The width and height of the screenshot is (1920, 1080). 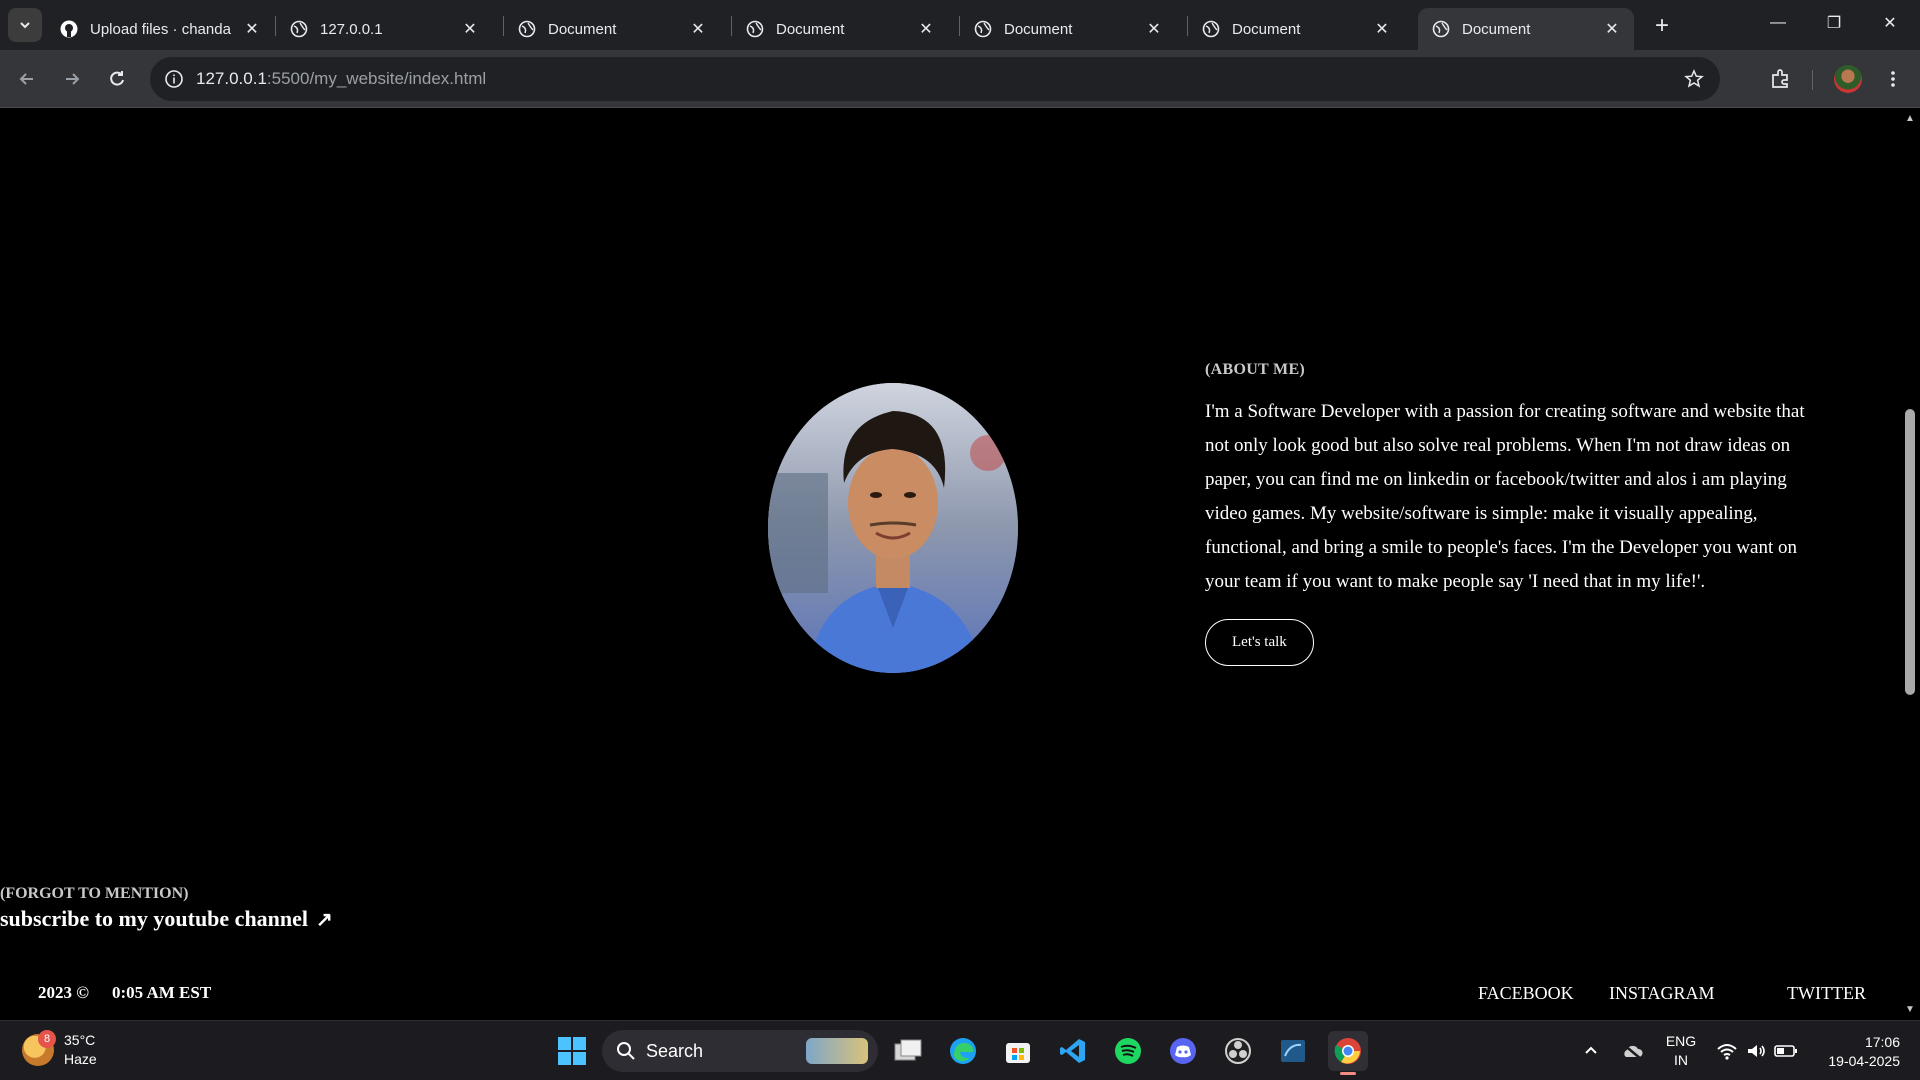 What do you see at coordinates (1293, 1051) in the screenshot?
I see `sql-tool-app-button` at bounding box center [1293, 1051].